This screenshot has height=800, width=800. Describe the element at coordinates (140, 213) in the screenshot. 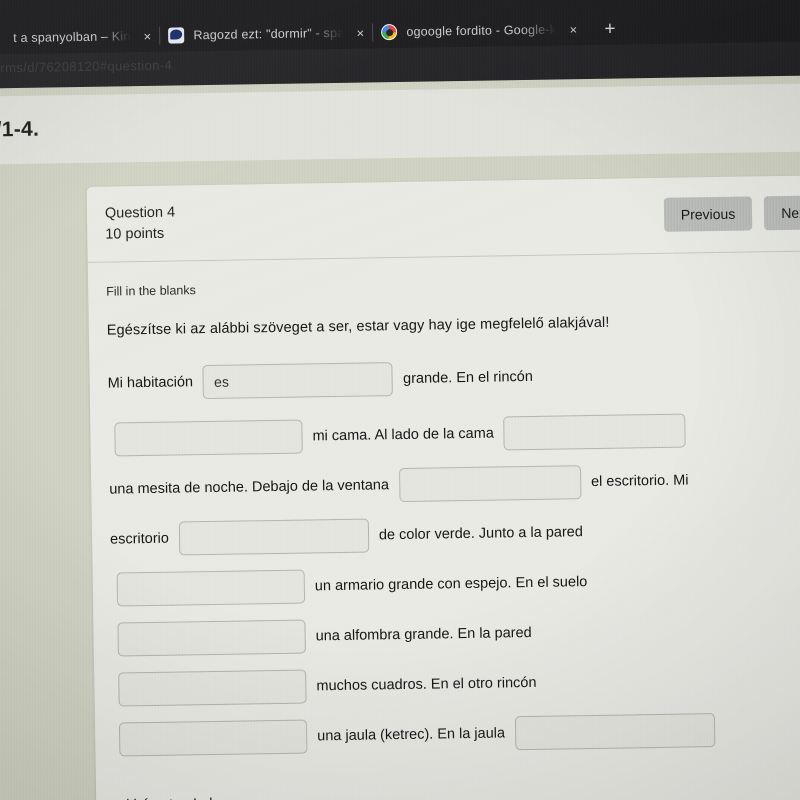

I see `question-number-label: Question 4` at that location.